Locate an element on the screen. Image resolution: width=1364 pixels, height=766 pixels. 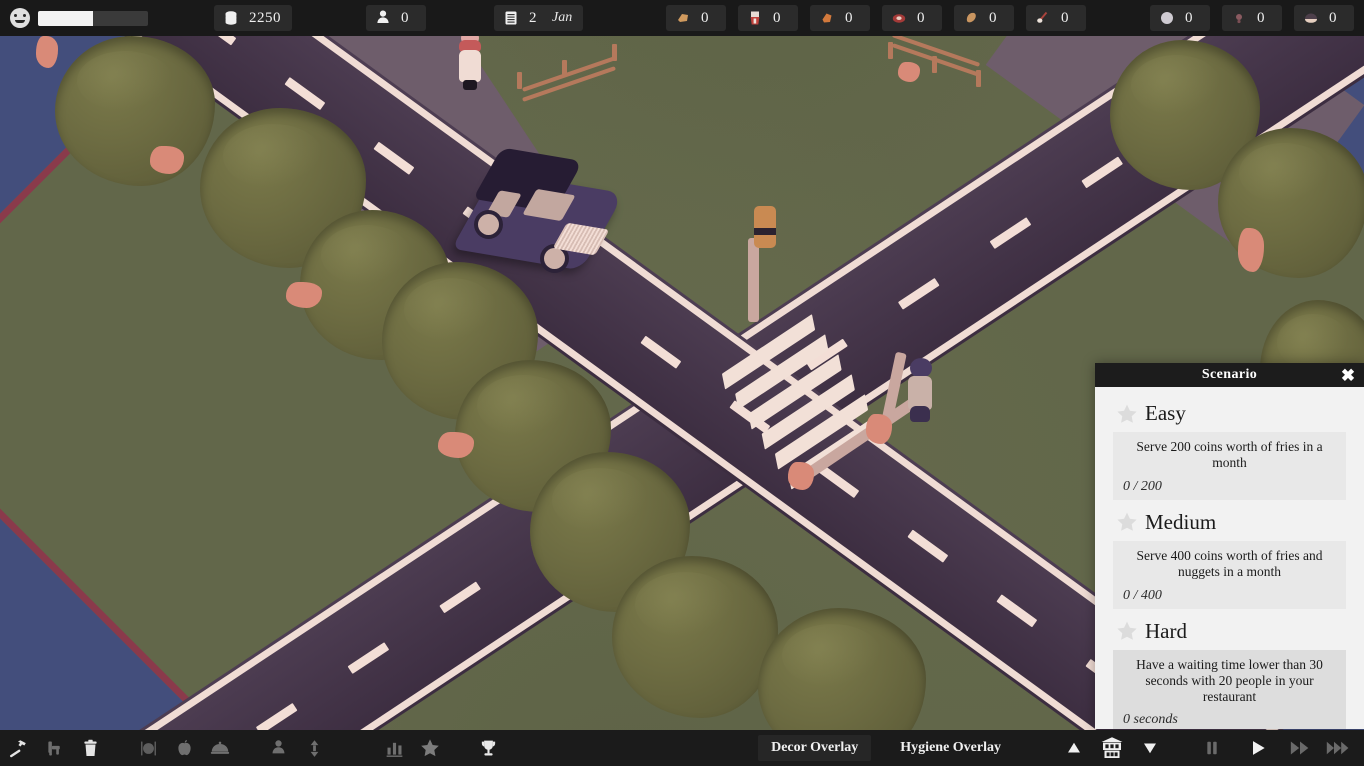
car-wheel-rear is located at coordinates (488, 224).